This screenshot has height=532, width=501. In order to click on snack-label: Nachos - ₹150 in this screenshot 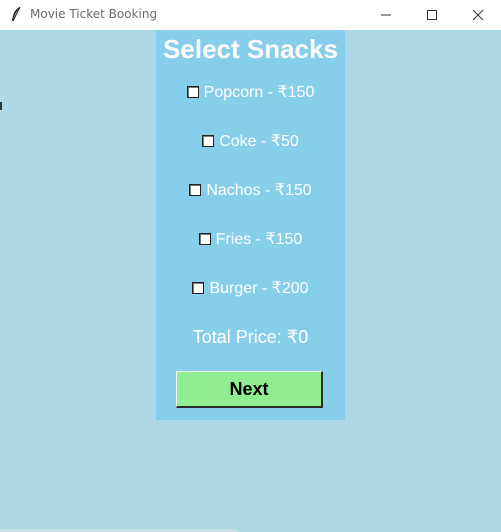, I will do `click(259, 190)`.